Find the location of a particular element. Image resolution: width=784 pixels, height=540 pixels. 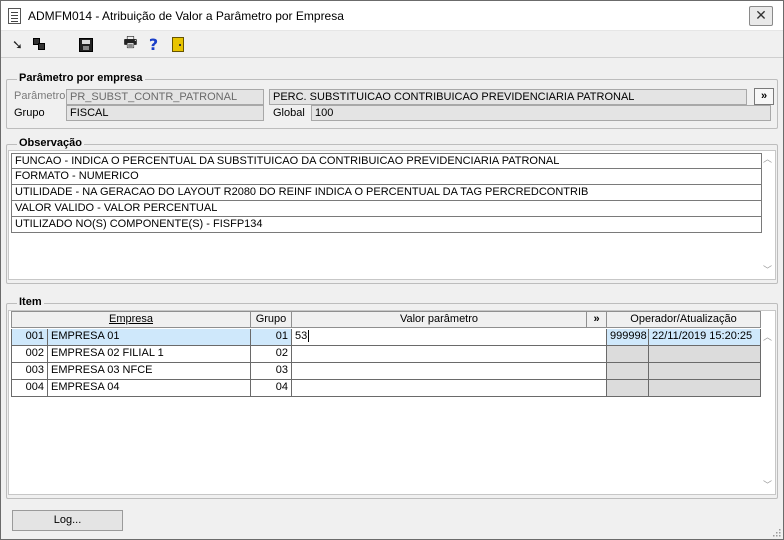

copy-button is located at coordinates (39, 44).